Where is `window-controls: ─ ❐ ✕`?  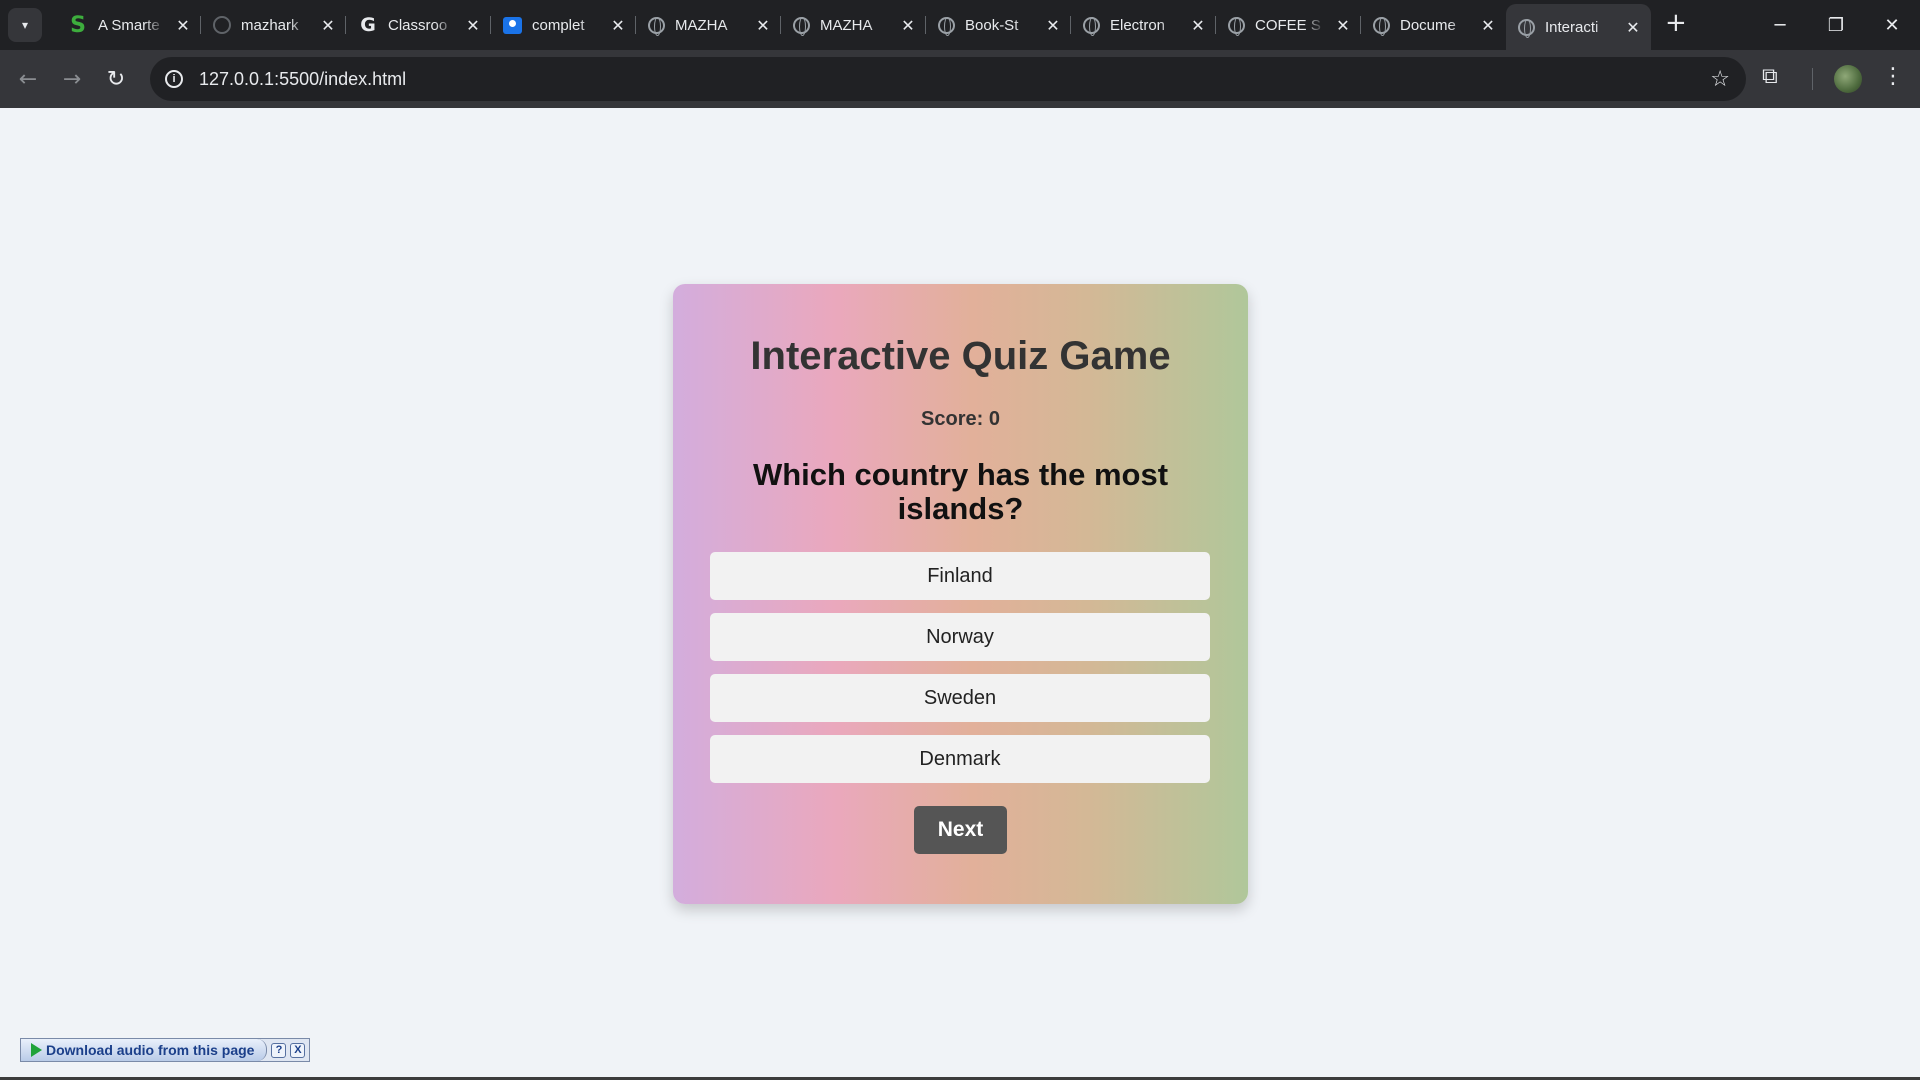
window-controls: ─ ❐ ✕ is located at coordinates (1836, 25).